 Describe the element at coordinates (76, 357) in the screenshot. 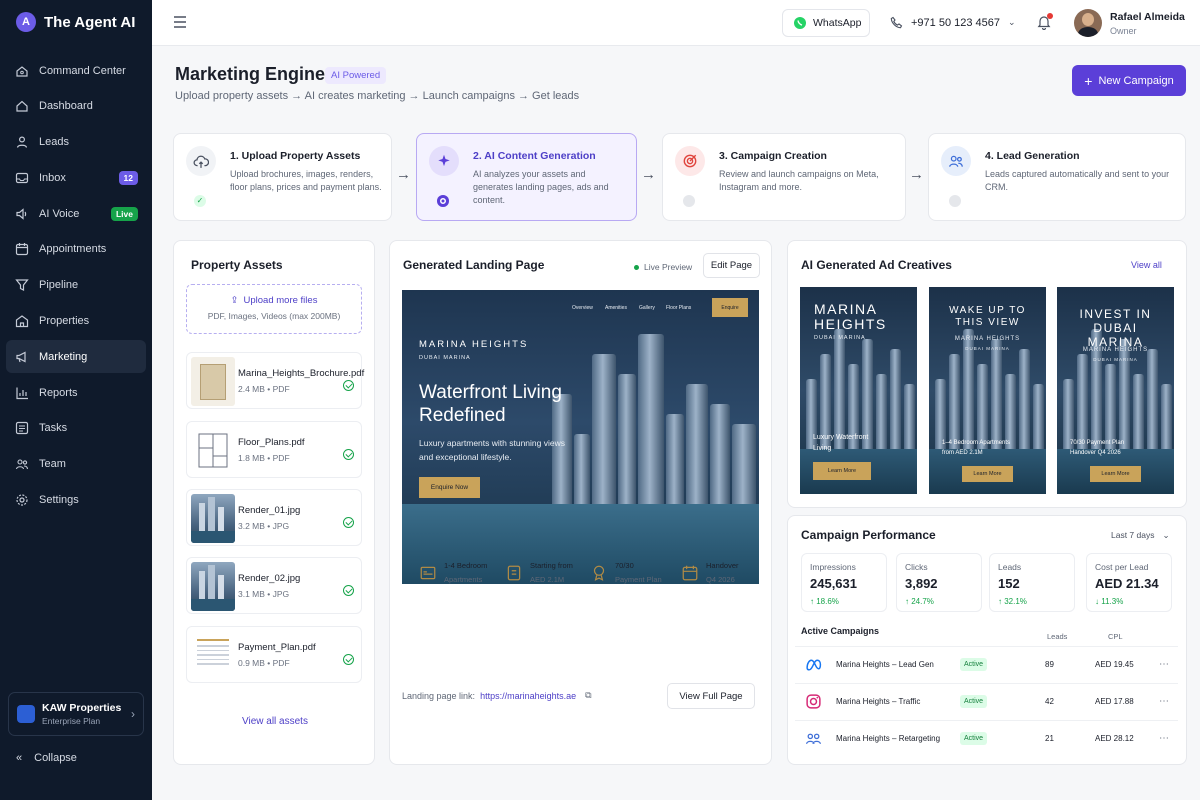

I see `sidebar-item-marketing: Marketing` at that location.